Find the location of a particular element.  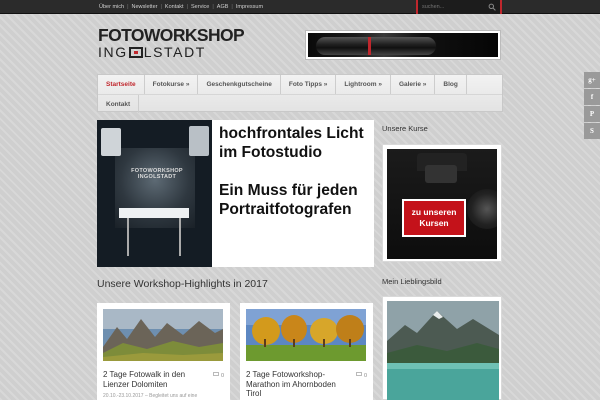

search-box is located at coordinates (459, 7).